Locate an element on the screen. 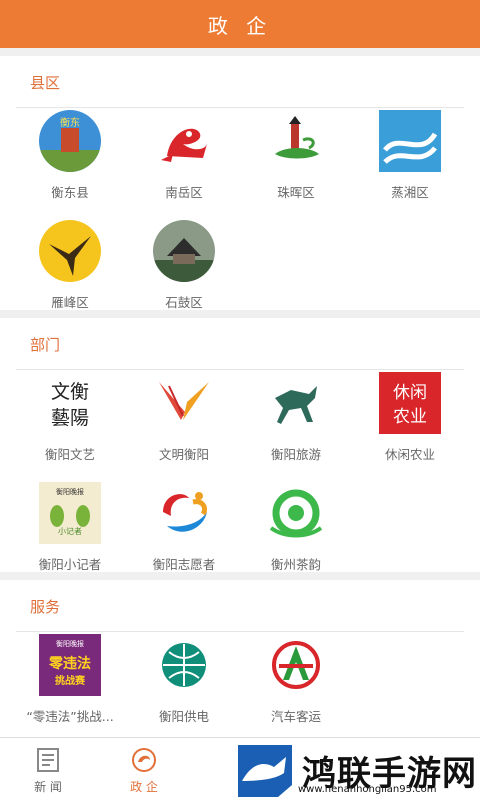 The height and width of the screenshot is (800, 480). item-label: 衡阳旅游 is located at coordinates (295, 454).